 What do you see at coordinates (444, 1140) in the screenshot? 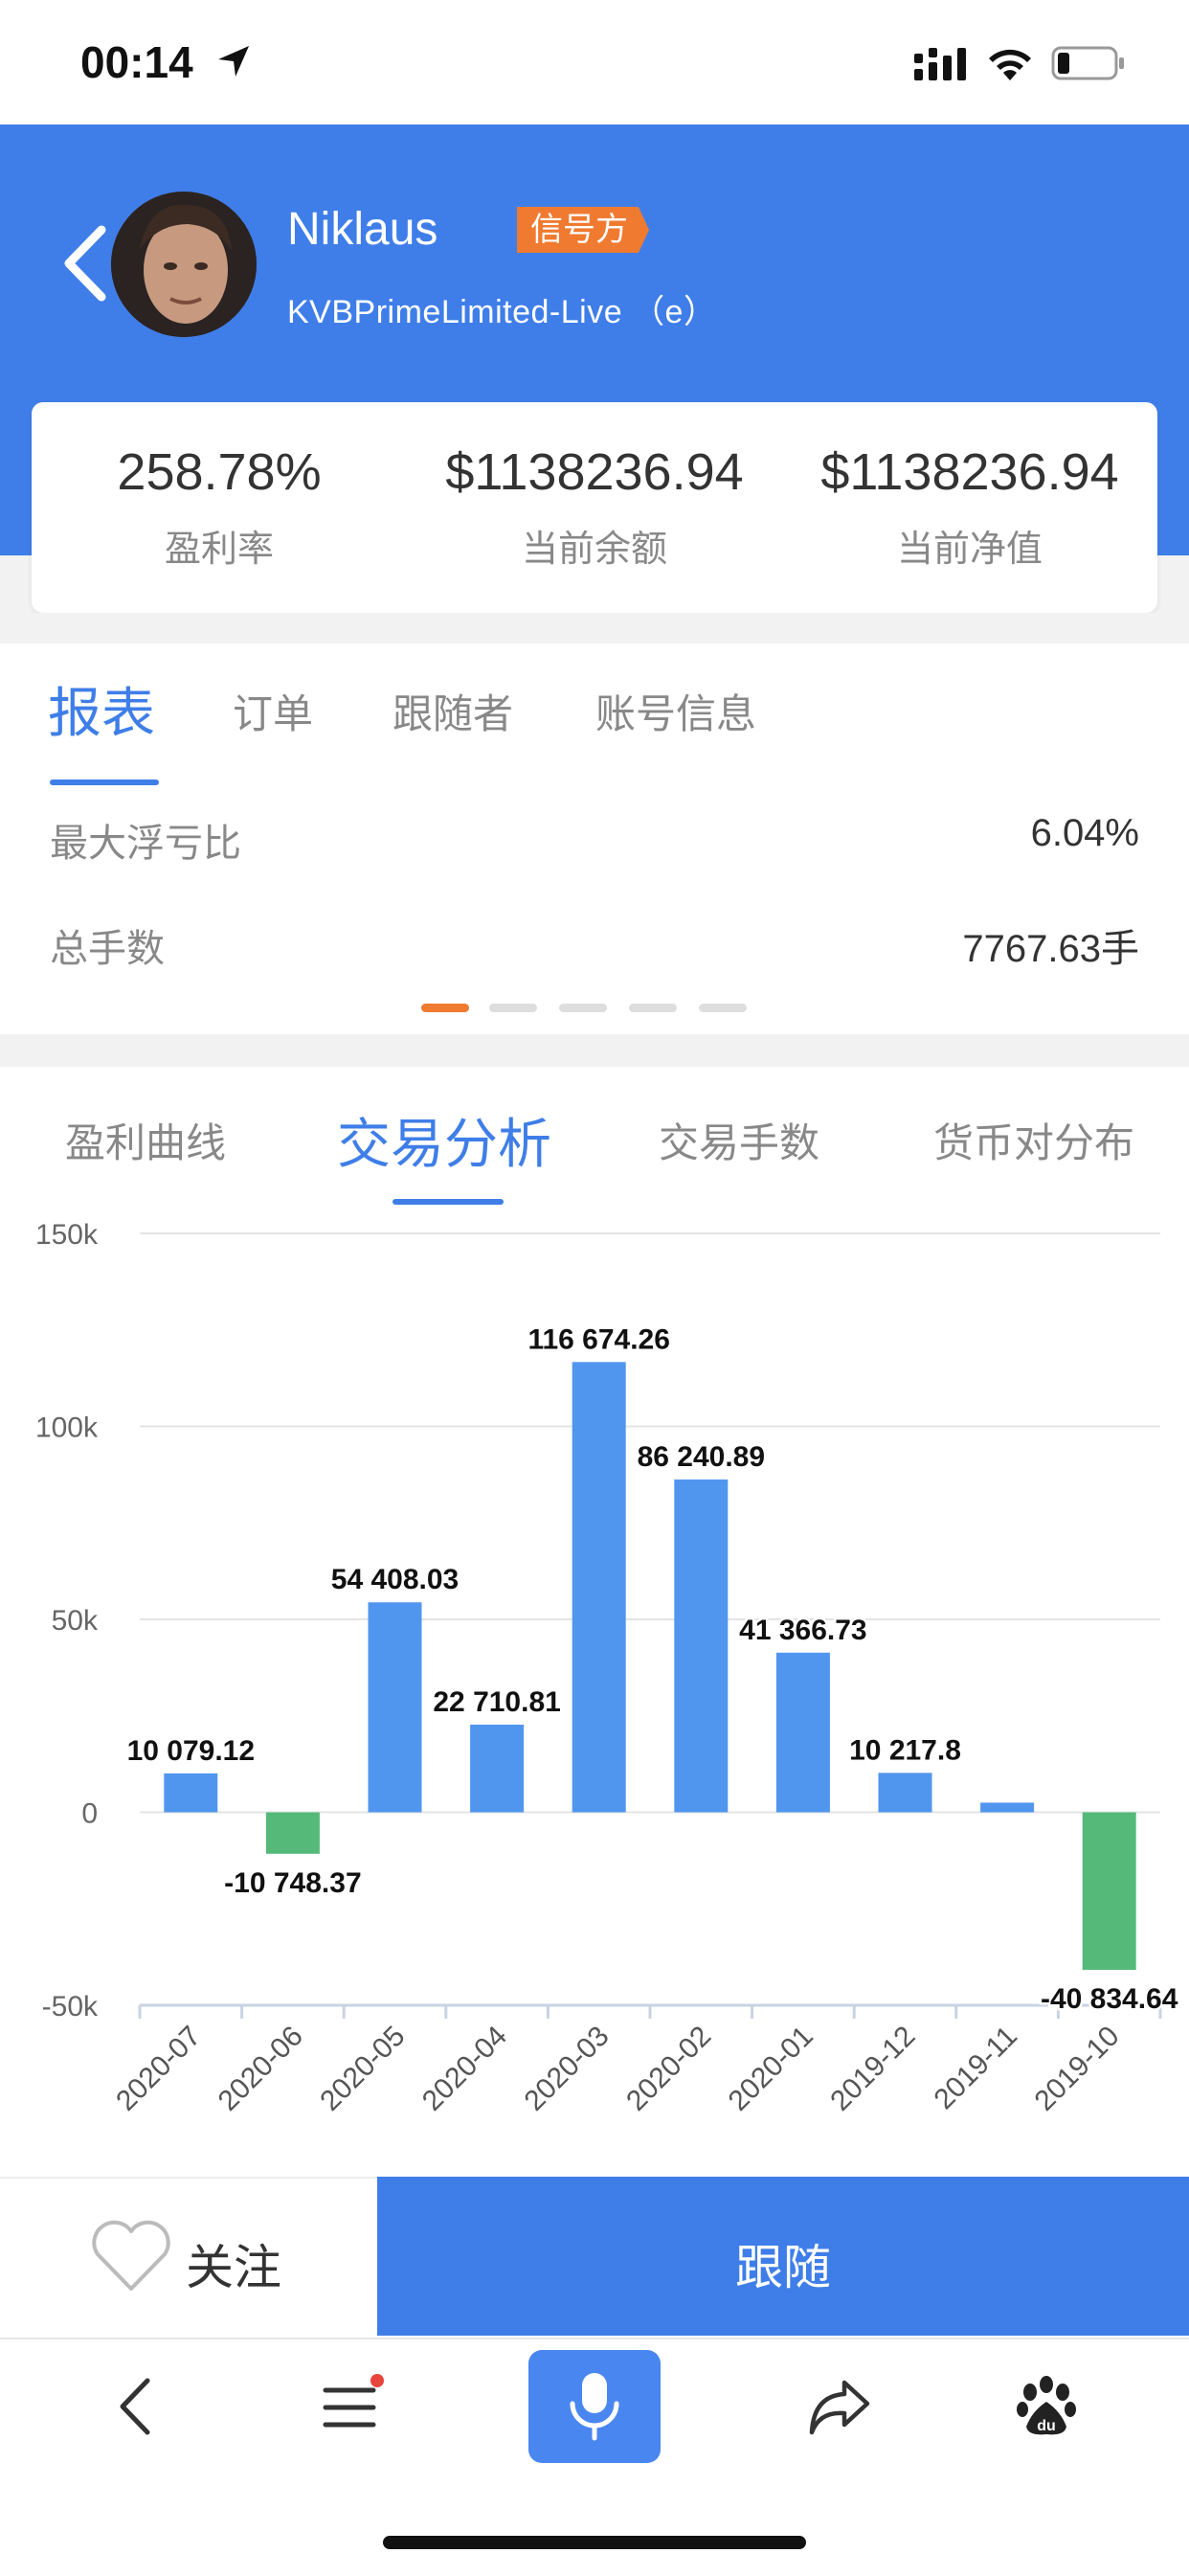
I see `tab-trade-analysis: 交易分析` at bounding box center [444, 1140].